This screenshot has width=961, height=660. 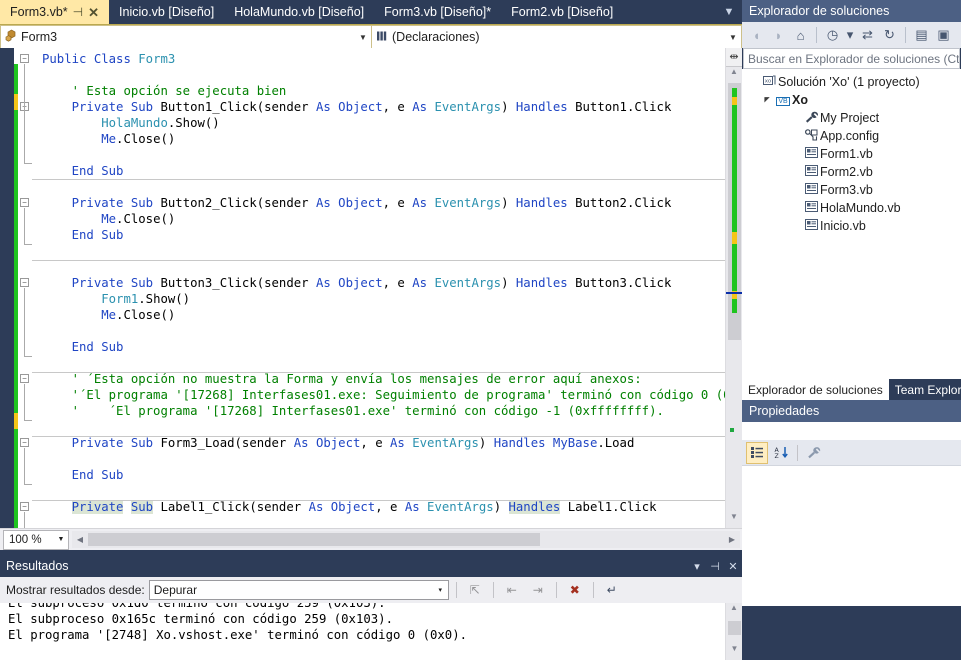 What do you see at coordinates (734, 57) in the screenshot?
I see `split-view-icon: ⇹` at bounding box center [734, 57].